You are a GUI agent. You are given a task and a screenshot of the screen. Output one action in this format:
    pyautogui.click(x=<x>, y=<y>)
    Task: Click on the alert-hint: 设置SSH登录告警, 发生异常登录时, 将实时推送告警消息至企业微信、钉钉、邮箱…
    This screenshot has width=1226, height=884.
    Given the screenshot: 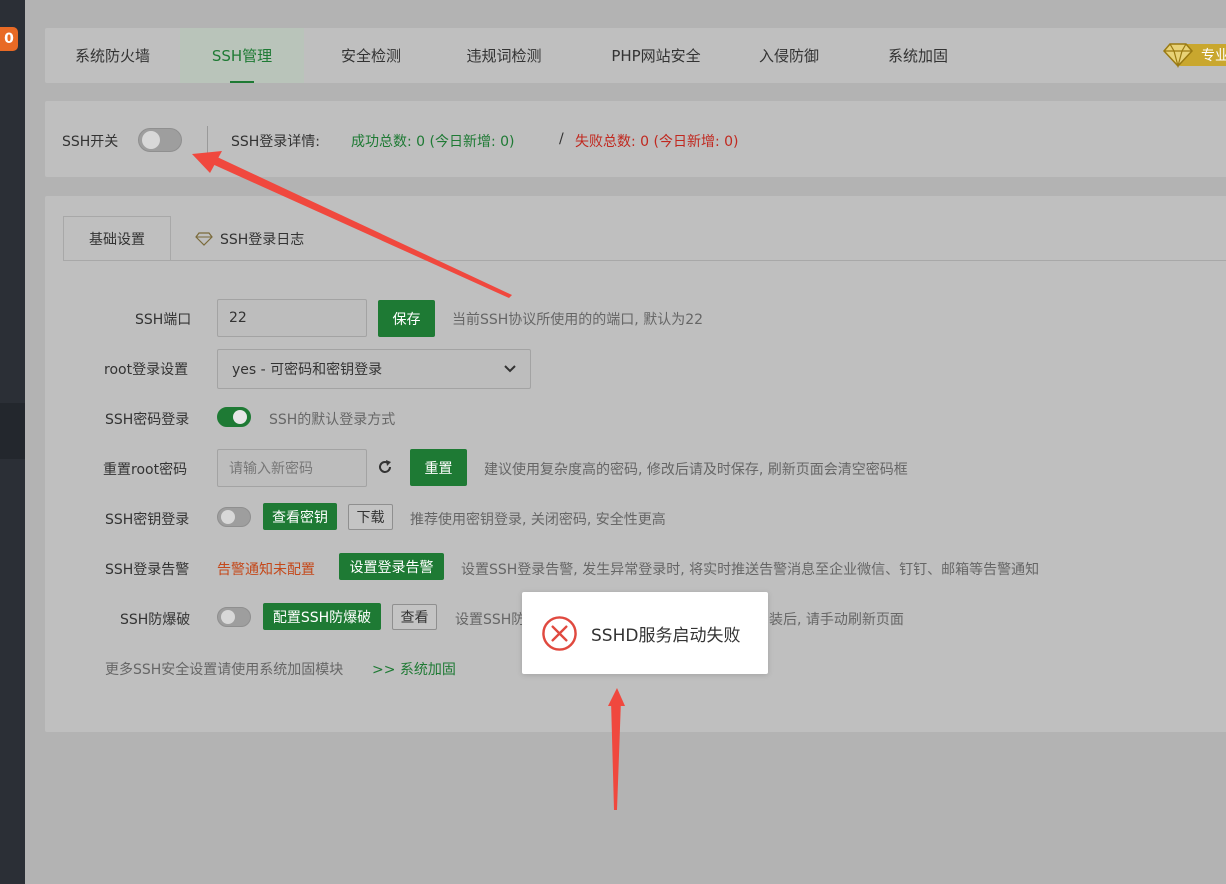 What is the action you would take?
    pyautogui.click(x=750, y=570)
    